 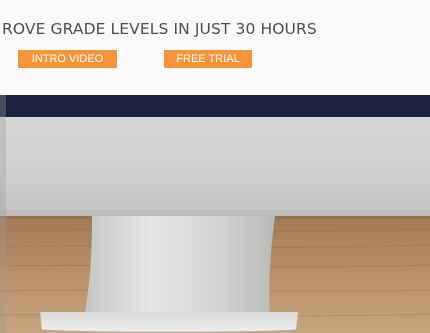 I want to click on free-trial-button: FREE TRIAL, so click(x=208, y=59).